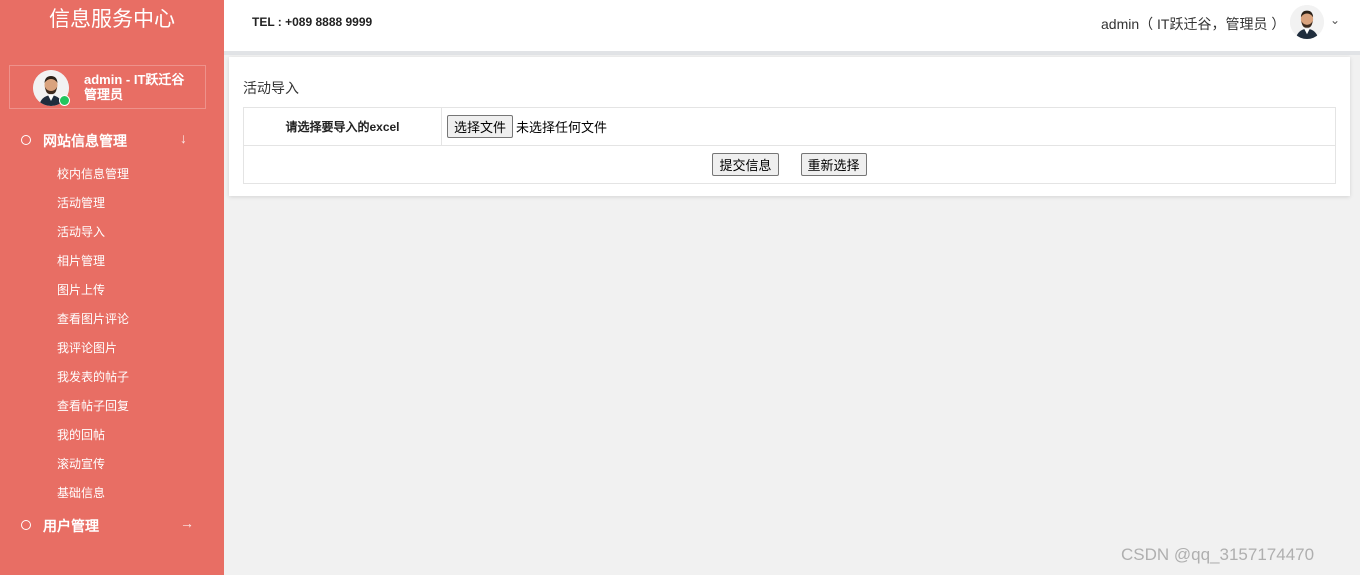 This screenshot has height=575, width=1360. What do you see at coordinates (112, 525) in the screenshot?
I see `menu-group-user-manage: 用户管理 →` at bounding box center [112, 525].